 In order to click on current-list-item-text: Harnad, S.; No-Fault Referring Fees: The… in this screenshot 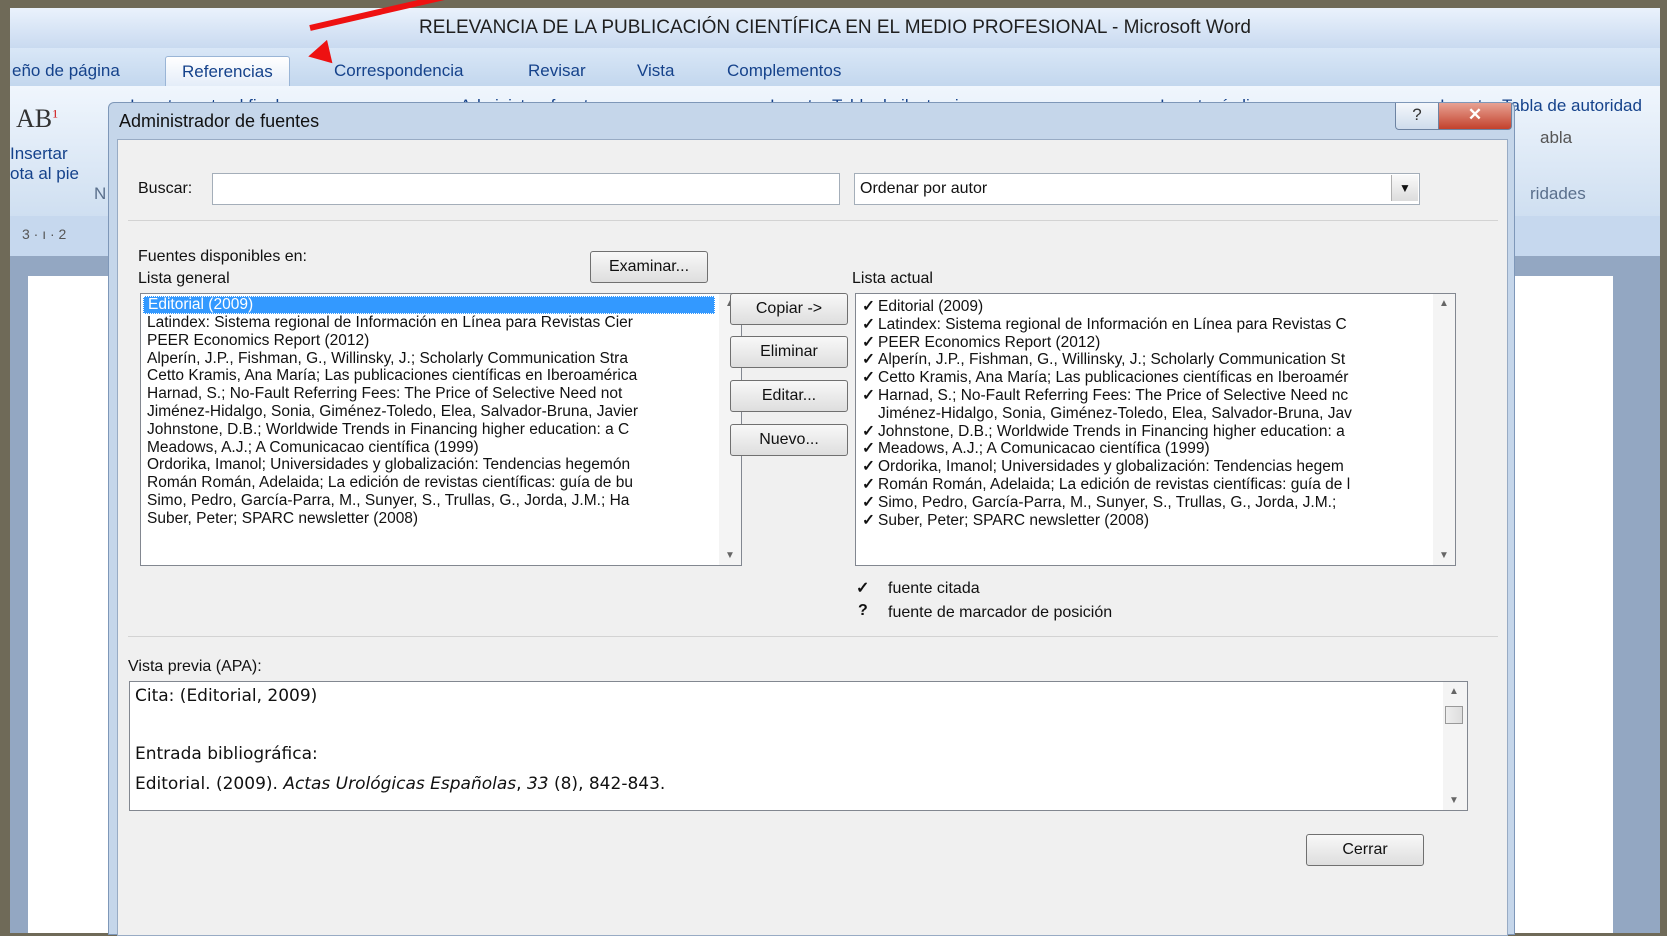, I will do `click(1113, 395)`.